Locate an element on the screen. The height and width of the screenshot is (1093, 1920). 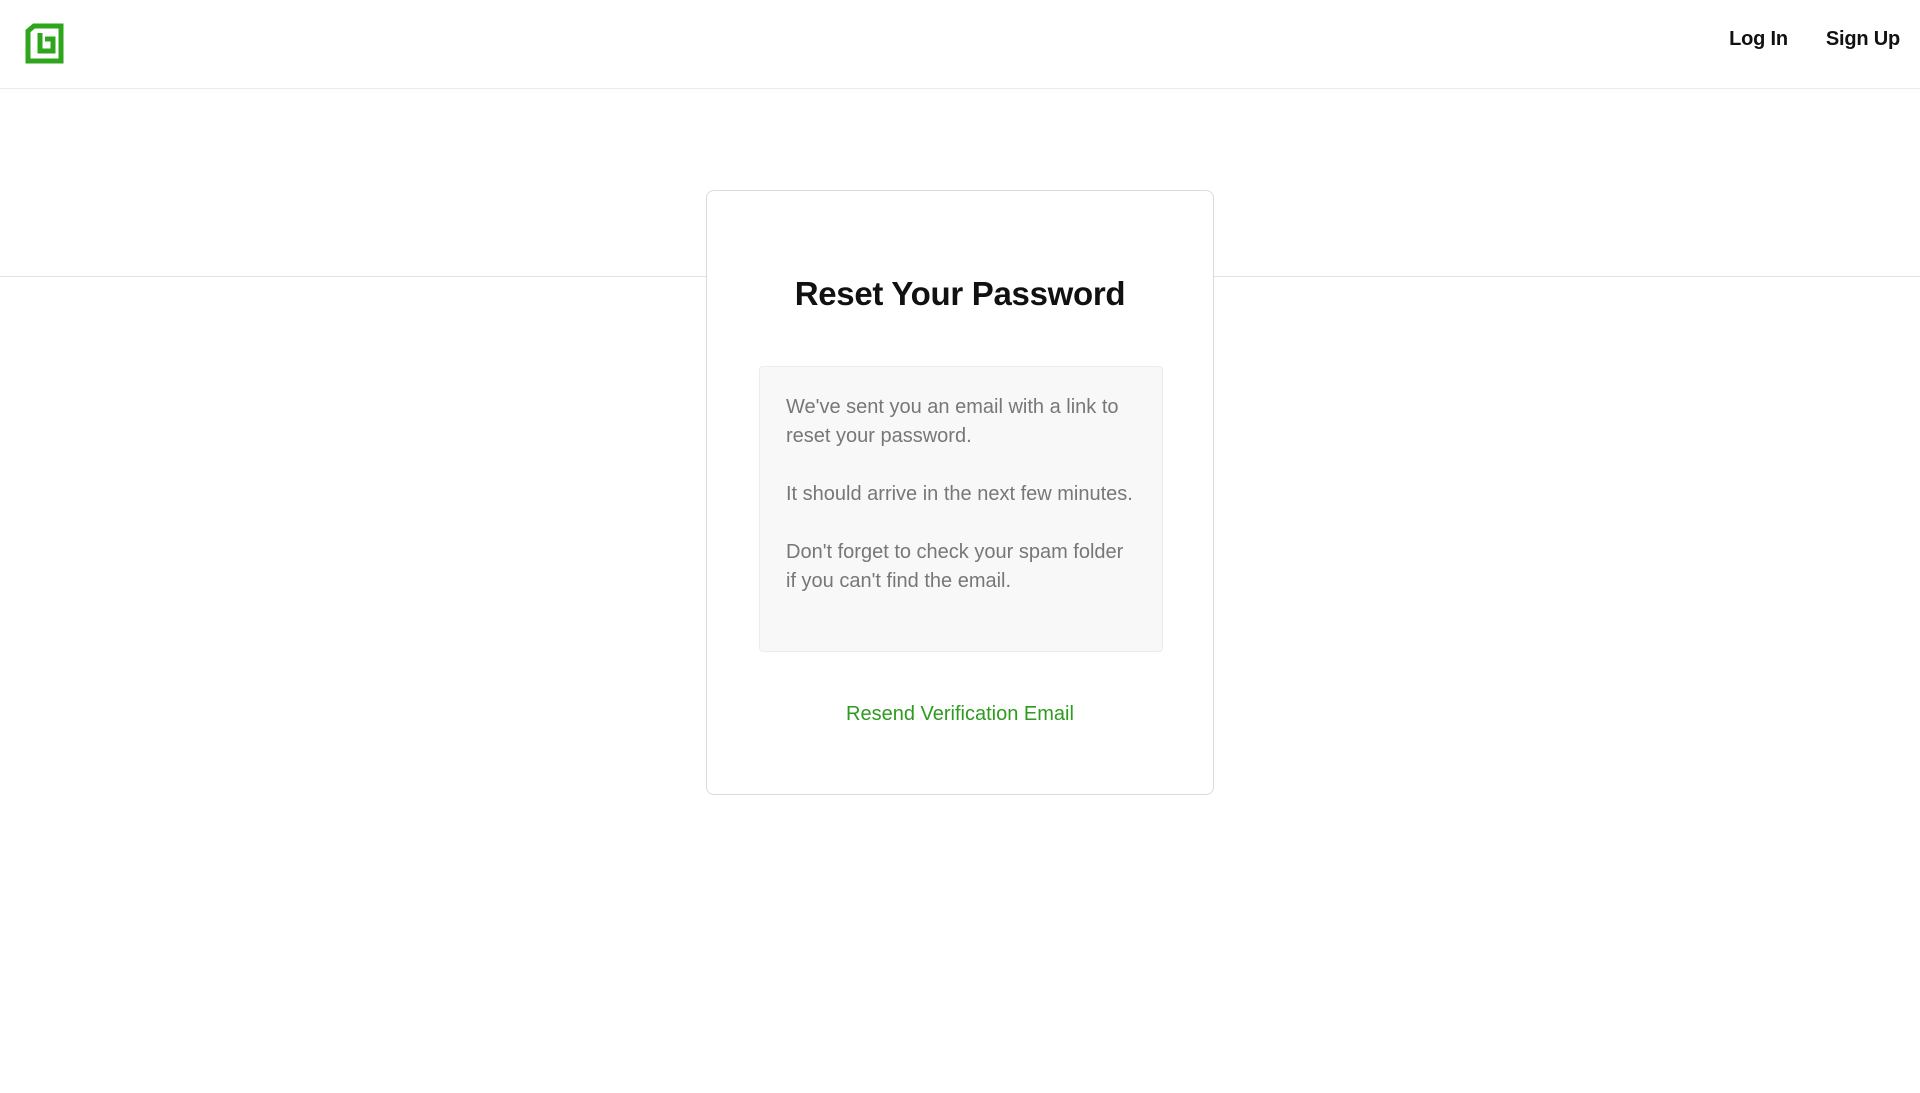
page-title: Reset Your Password is located at coordinates (960, 293).